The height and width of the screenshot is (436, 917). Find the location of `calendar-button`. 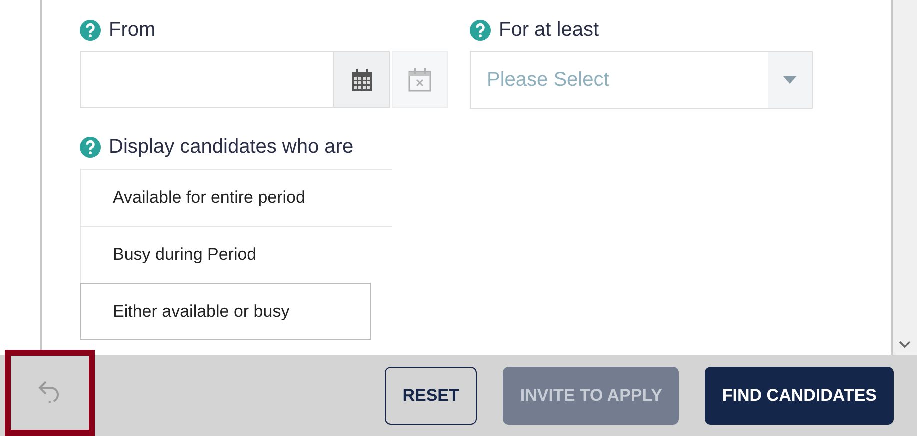

calendar-button is located at coordinates (361, 79).